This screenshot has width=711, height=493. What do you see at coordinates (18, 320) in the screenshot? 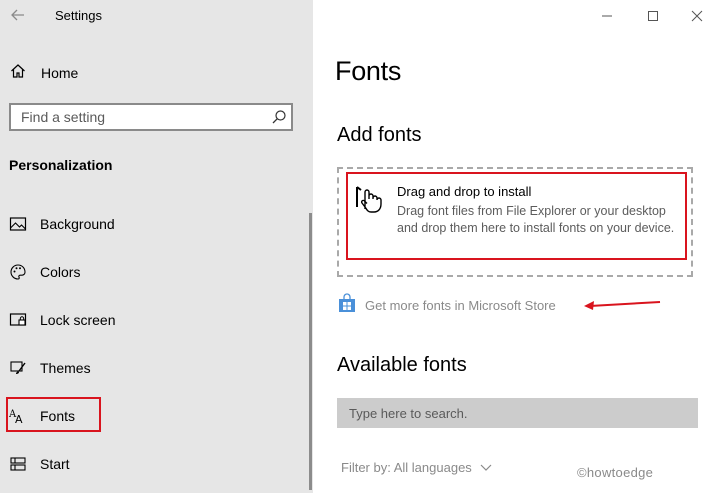
I see `lock-screen-icon` at bounding box center [18, 320].